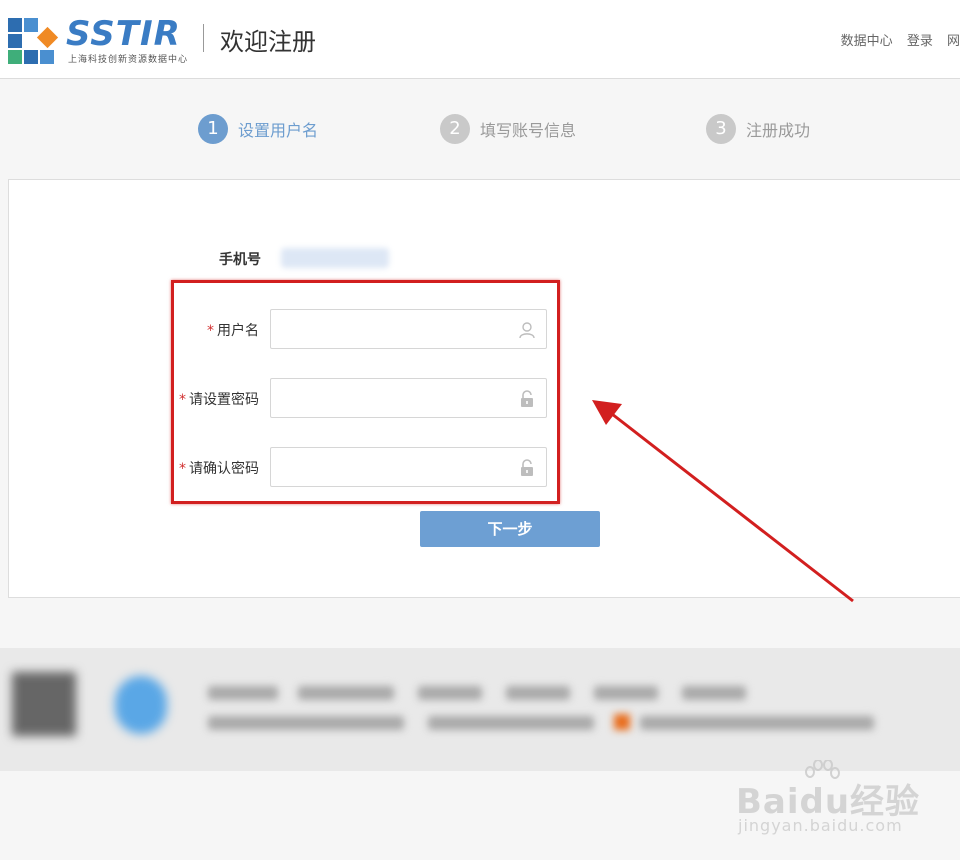 The image size is (960, 860). What do you see at coordinates (480, 39) in the screenshot?
I see `site-header: SSTIR 上海科技创新资源数据中心 欢迎注册 数据中心 登录 网` at bounding box center [480, 39].